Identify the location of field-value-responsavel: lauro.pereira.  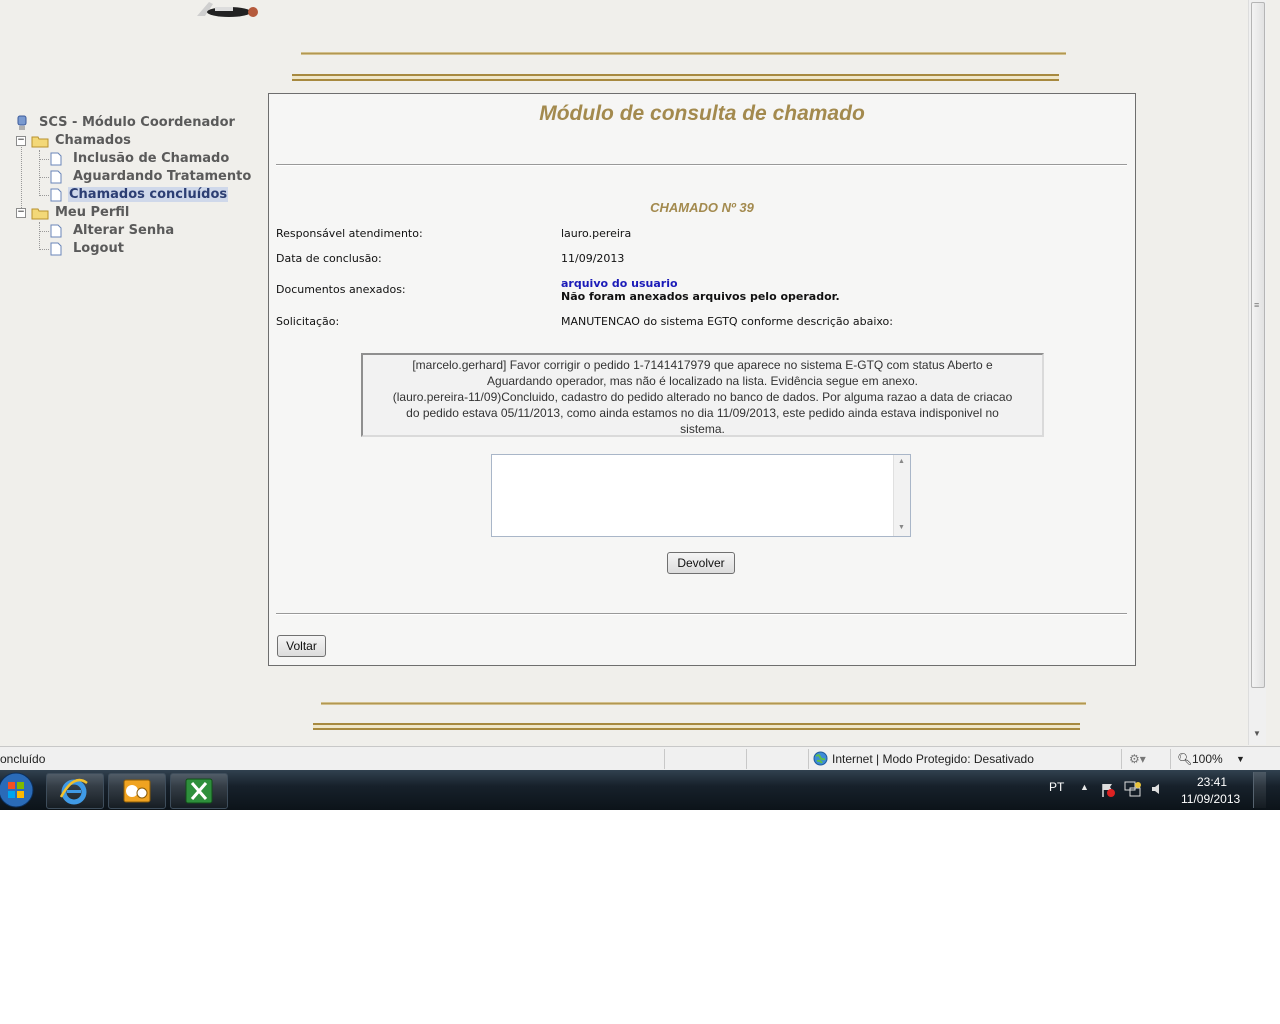
(596, 233).